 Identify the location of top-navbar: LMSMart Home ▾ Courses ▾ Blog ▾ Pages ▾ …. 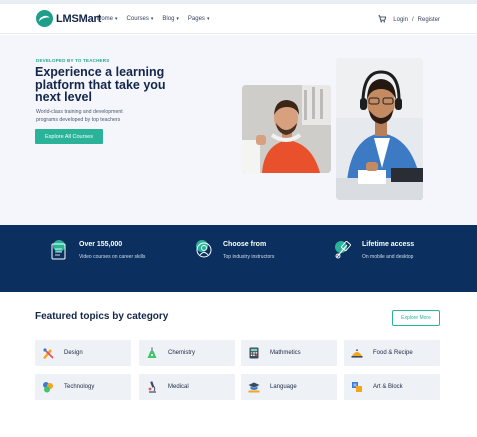
(238, 19).